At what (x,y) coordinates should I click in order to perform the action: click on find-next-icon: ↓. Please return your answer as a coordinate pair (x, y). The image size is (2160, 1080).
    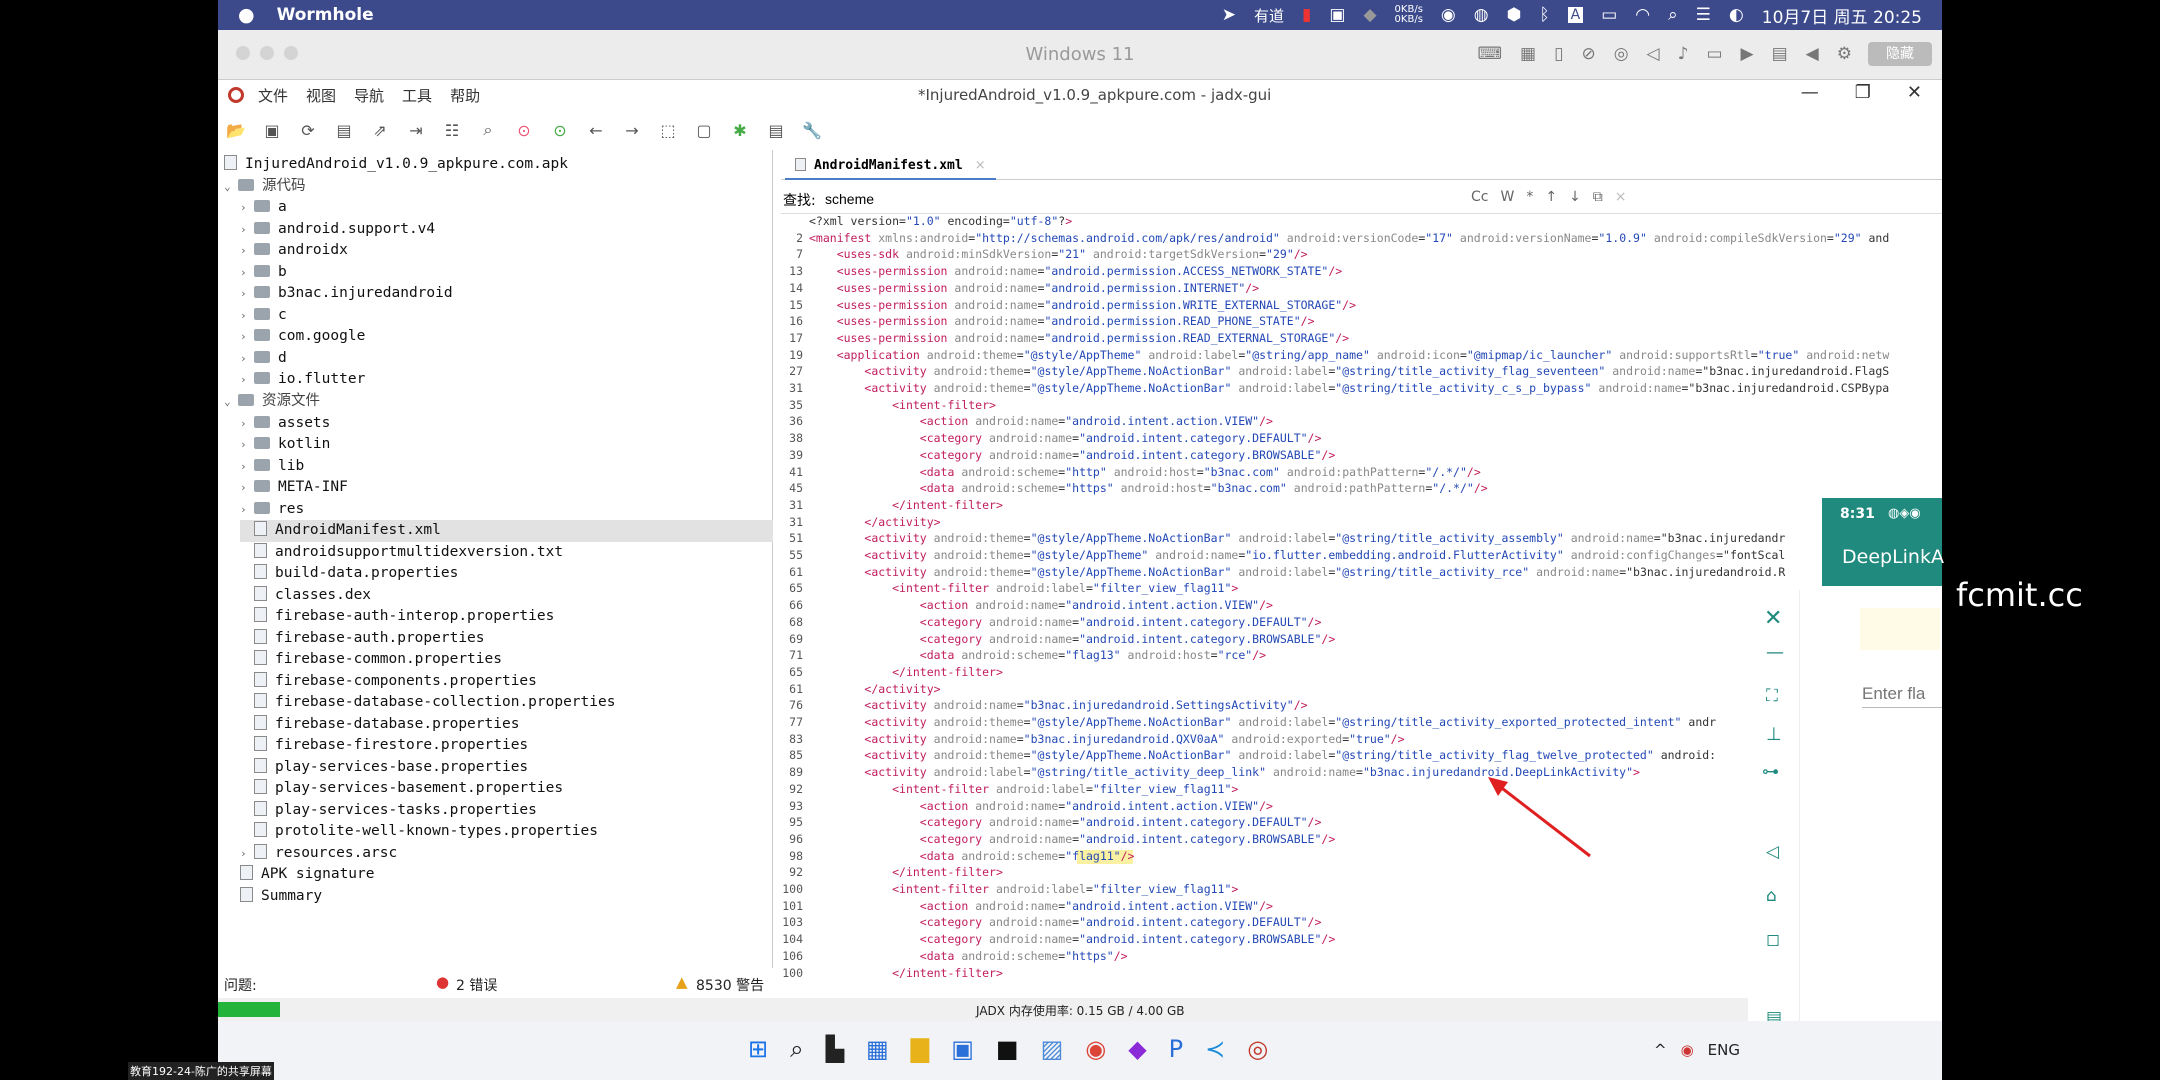
    Looking at the image, I should click on (1575, 197).